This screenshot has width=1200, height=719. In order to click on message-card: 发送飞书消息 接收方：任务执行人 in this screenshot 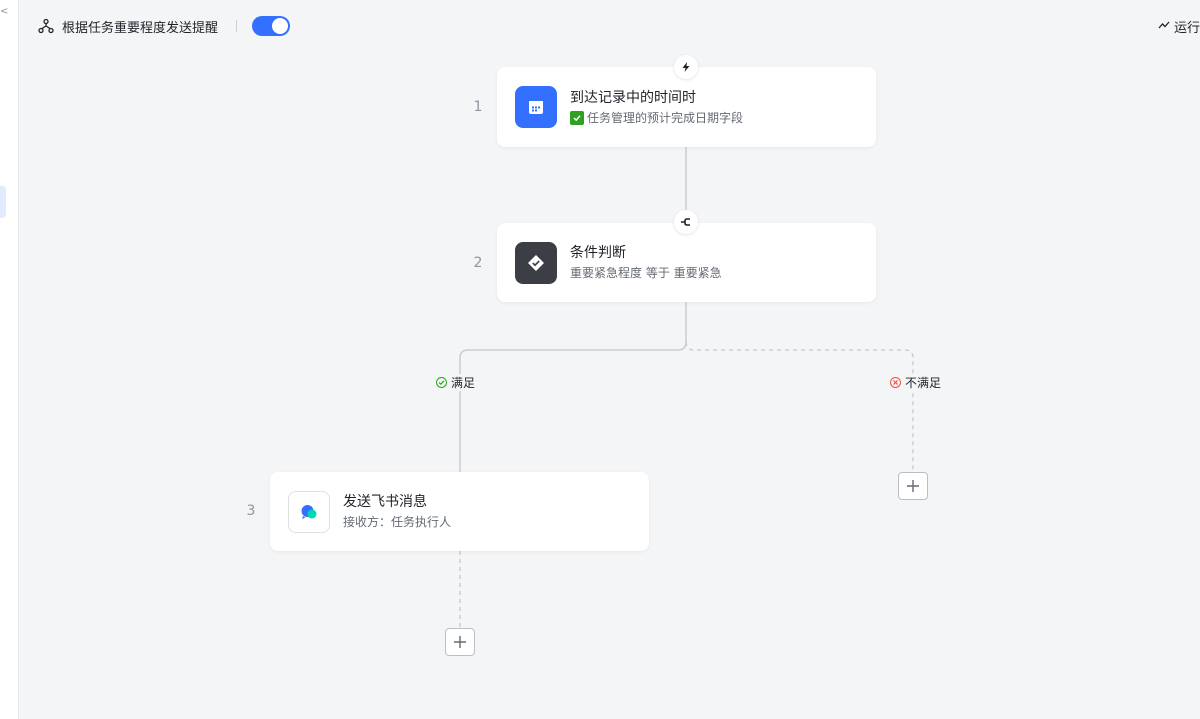, I will do `click(459, 511)`.